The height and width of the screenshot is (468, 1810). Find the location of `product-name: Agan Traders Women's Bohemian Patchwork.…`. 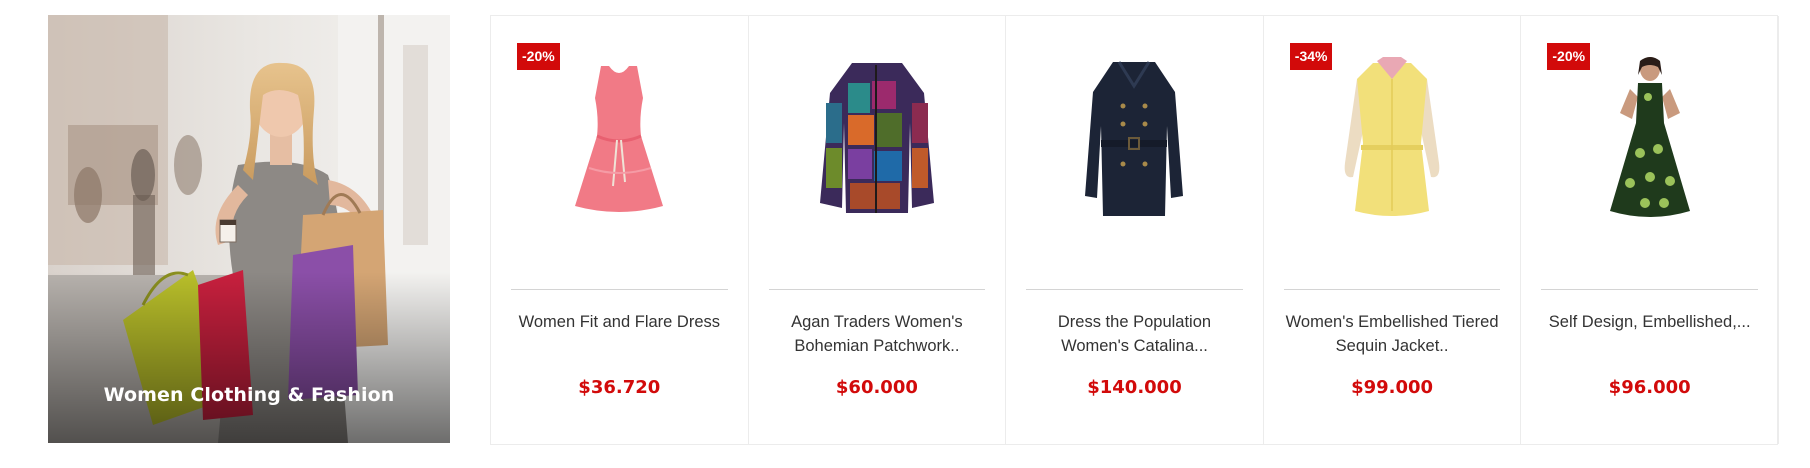

product-name: Agan Traders Women's Bohemian Patchwork.… is located at coordinates (877, 334).